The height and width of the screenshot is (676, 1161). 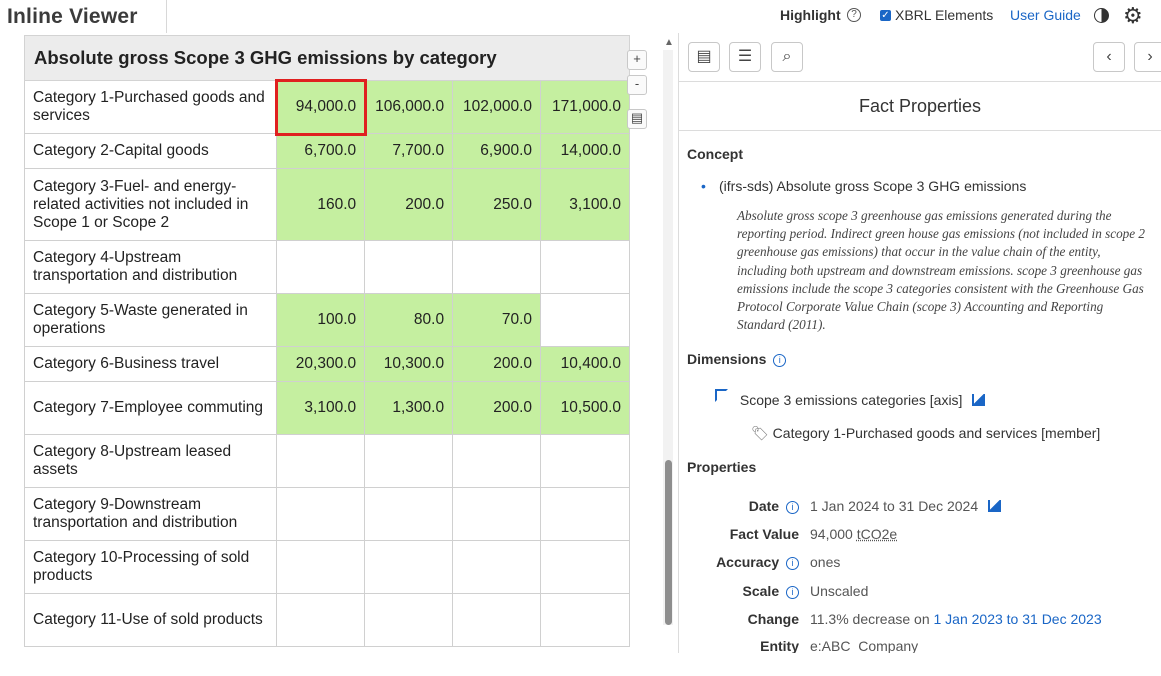 What do you see at coordinates (1101, 15) in the screenshot?
I see `contrast-icon` at bounding box center [1101, 15].